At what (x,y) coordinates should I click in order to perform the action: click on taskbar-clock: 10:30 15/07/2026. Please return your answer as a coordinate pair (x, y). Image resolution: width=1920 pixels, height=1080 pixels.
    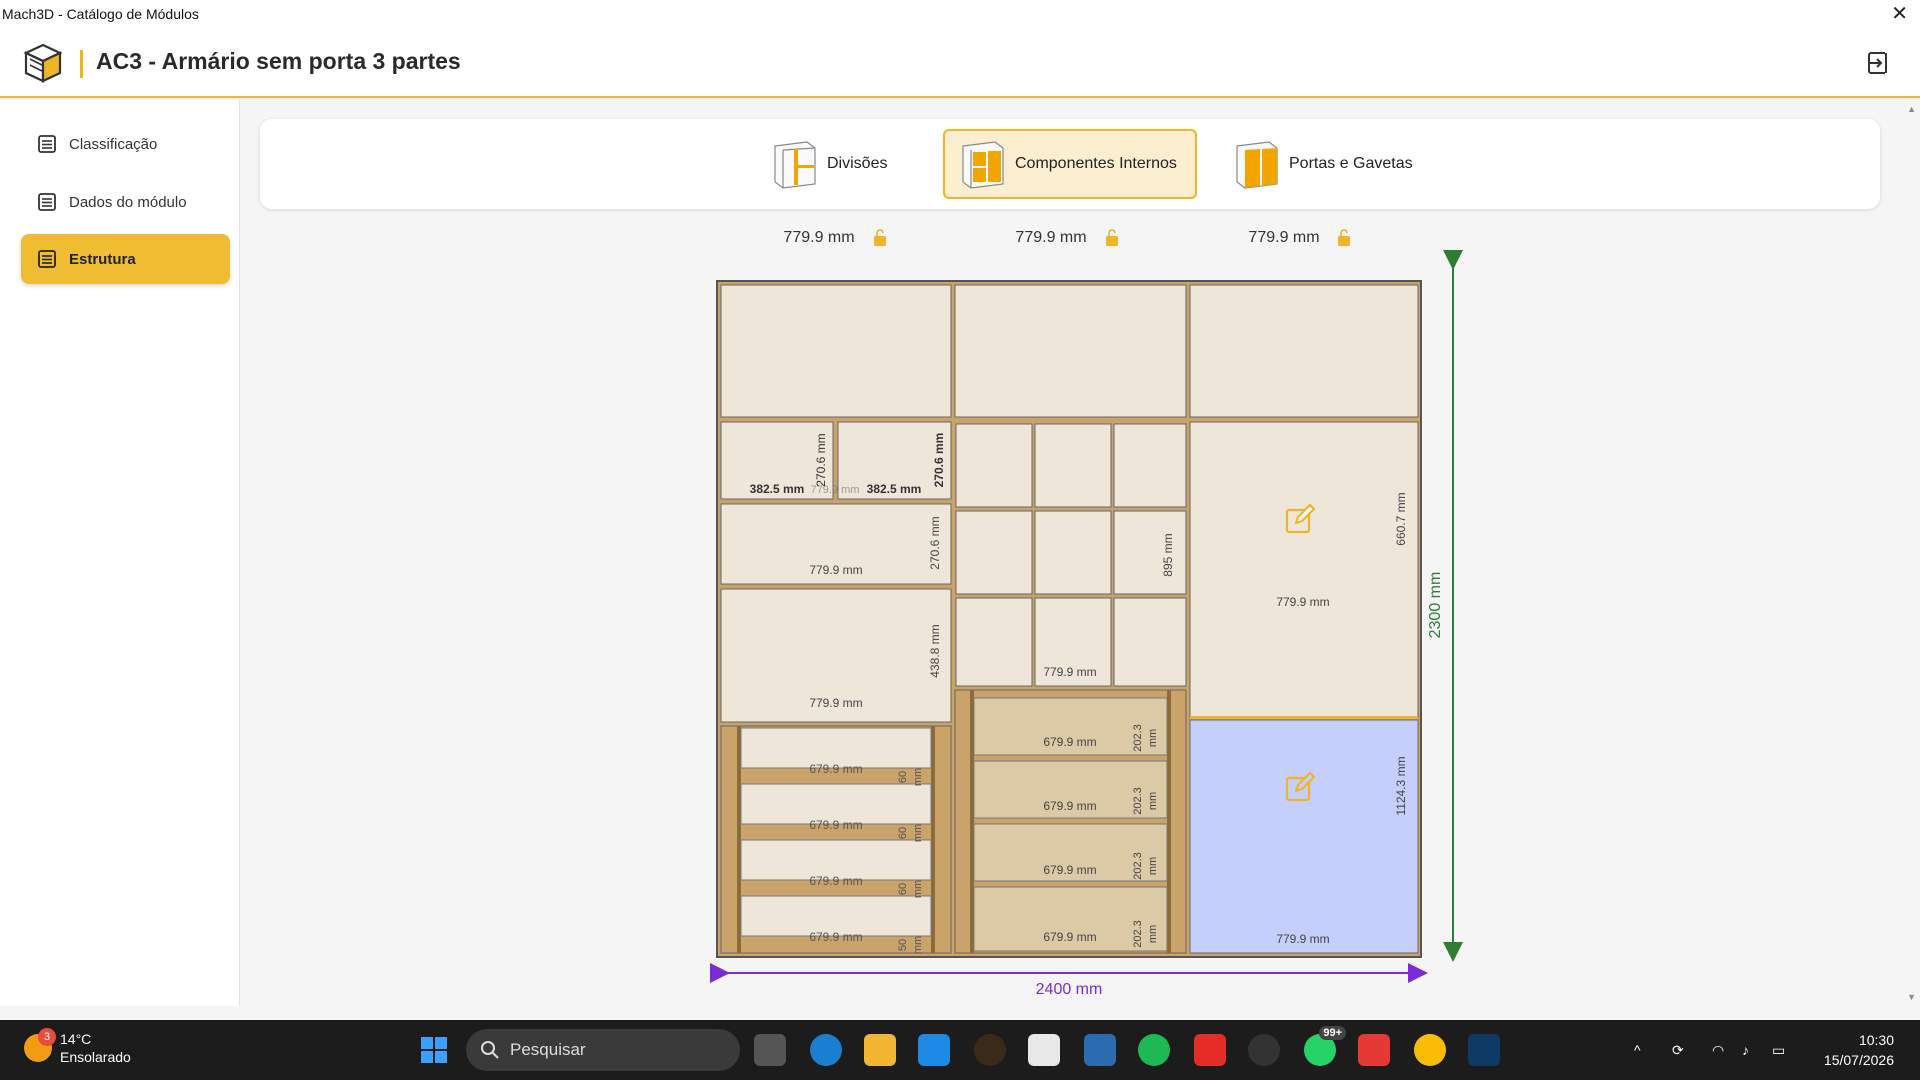
    Looking at the image, I should click on (1859, 1050).